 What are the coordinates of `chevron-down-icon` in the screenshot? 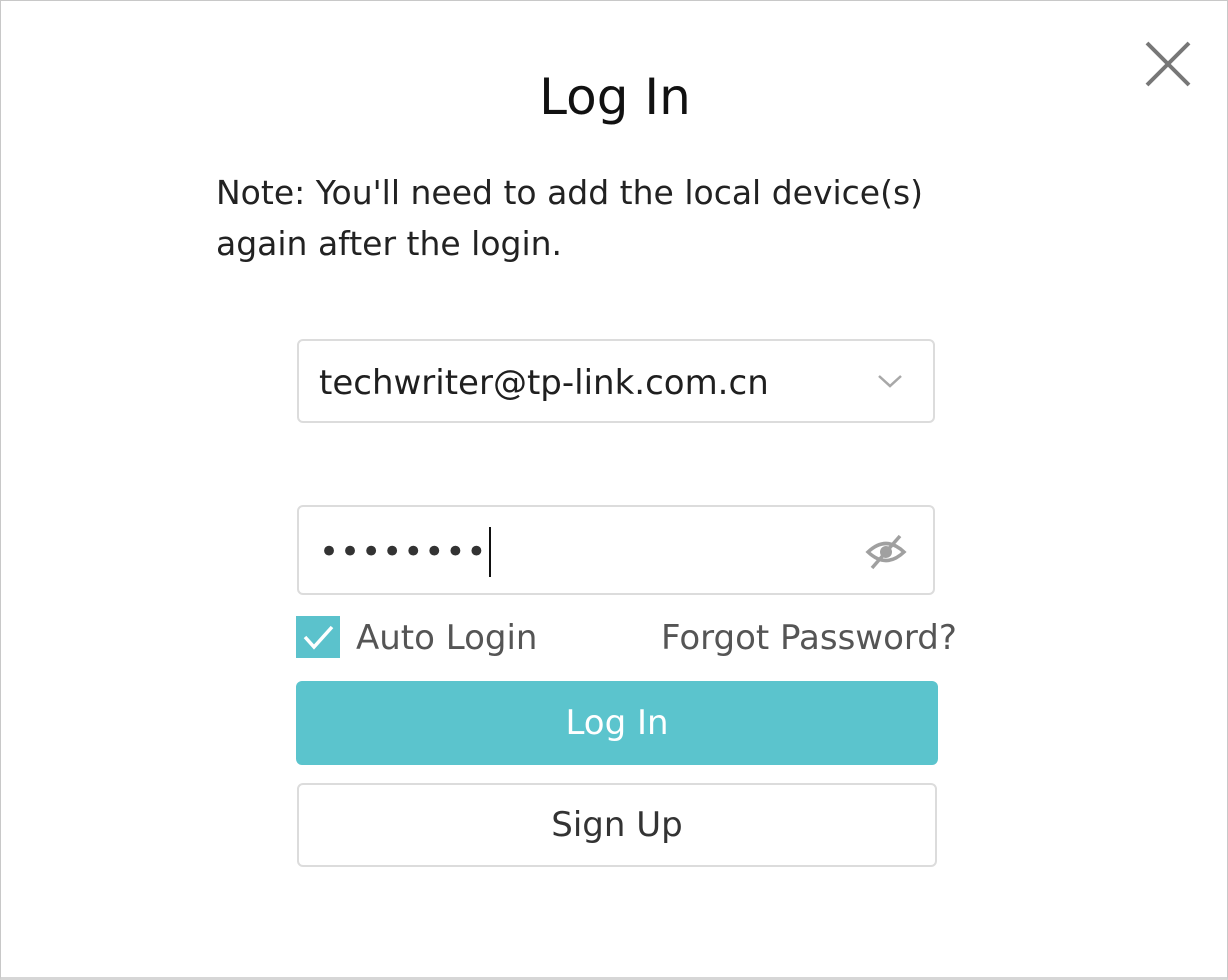 It's located at (890, 381).